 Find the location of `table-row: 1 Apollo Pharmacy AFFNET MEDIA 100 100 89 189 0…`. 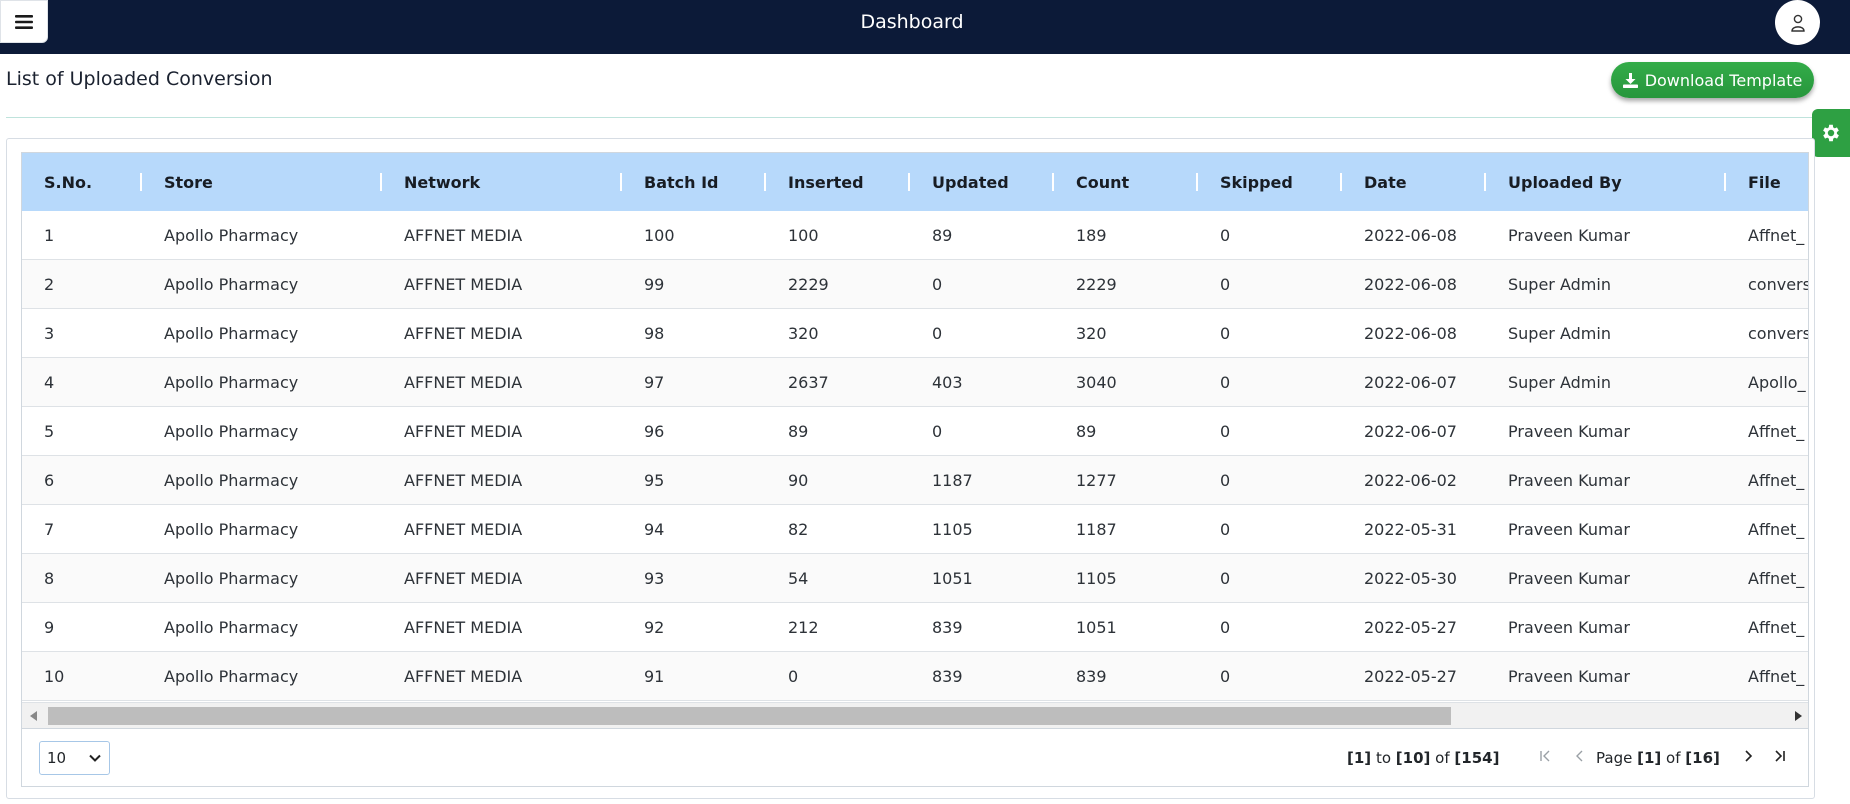

table-row: 1 Apollo Pharmacy AFFNET MEDIA 100 100 89 189 0… is located at coordinates (915, 235).